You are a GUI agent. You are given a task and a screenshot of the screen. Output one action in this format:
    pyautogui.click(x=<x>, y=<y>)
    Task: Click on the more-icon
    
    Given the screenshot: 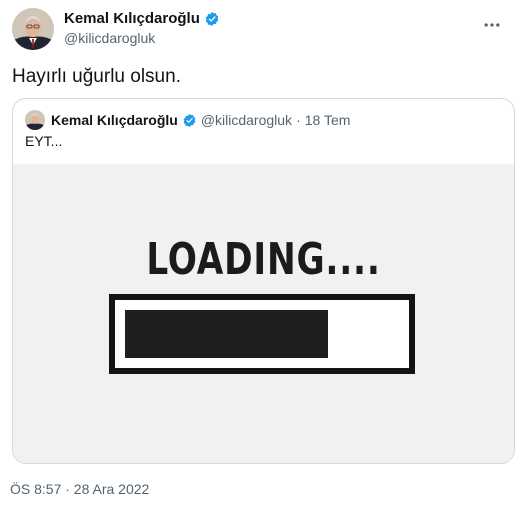 What is the action you would take?
    pyautogui.click(x=492, y=25)
    